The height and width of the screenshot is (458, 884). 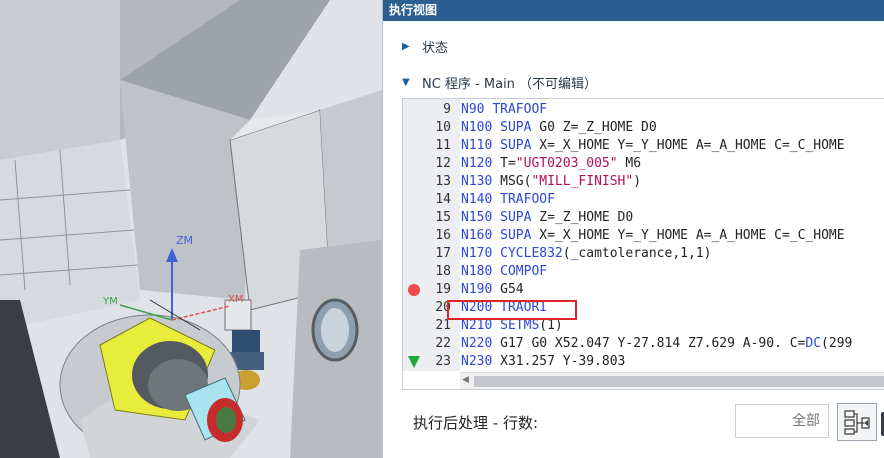 I want to click on line-number: 15, so click(x=443, y=217).